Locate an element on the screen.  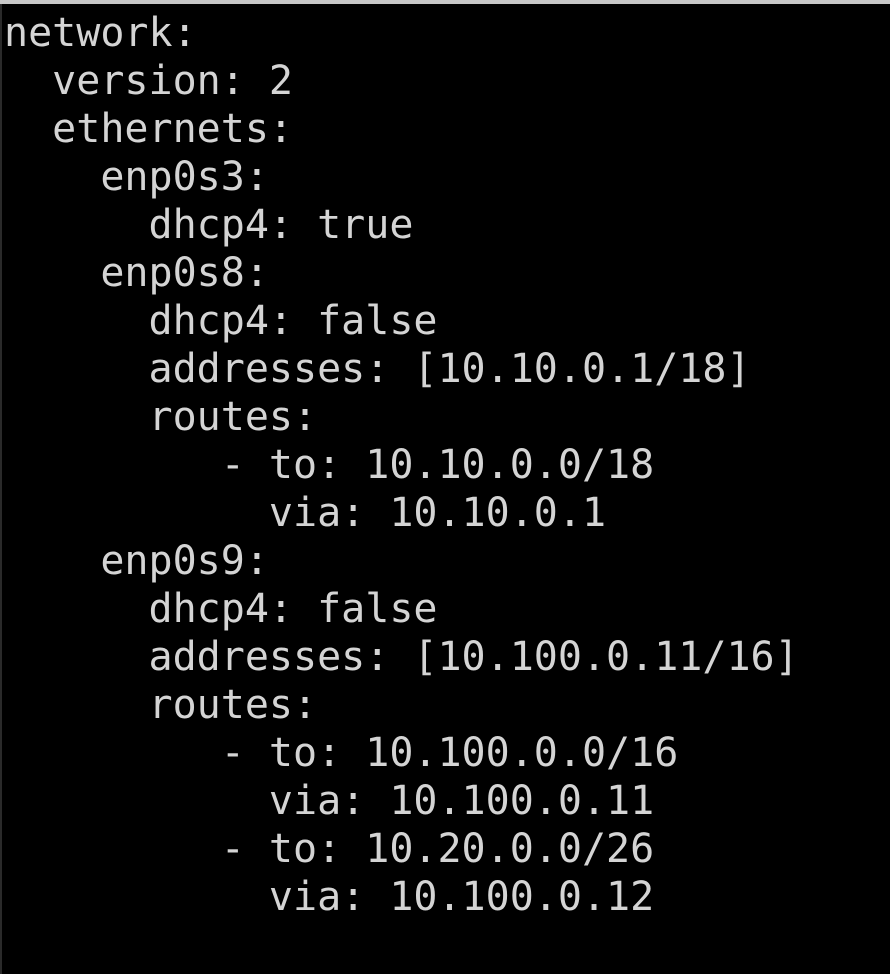
terminal-line: enp0s8: is located at coordinates (136, 273).